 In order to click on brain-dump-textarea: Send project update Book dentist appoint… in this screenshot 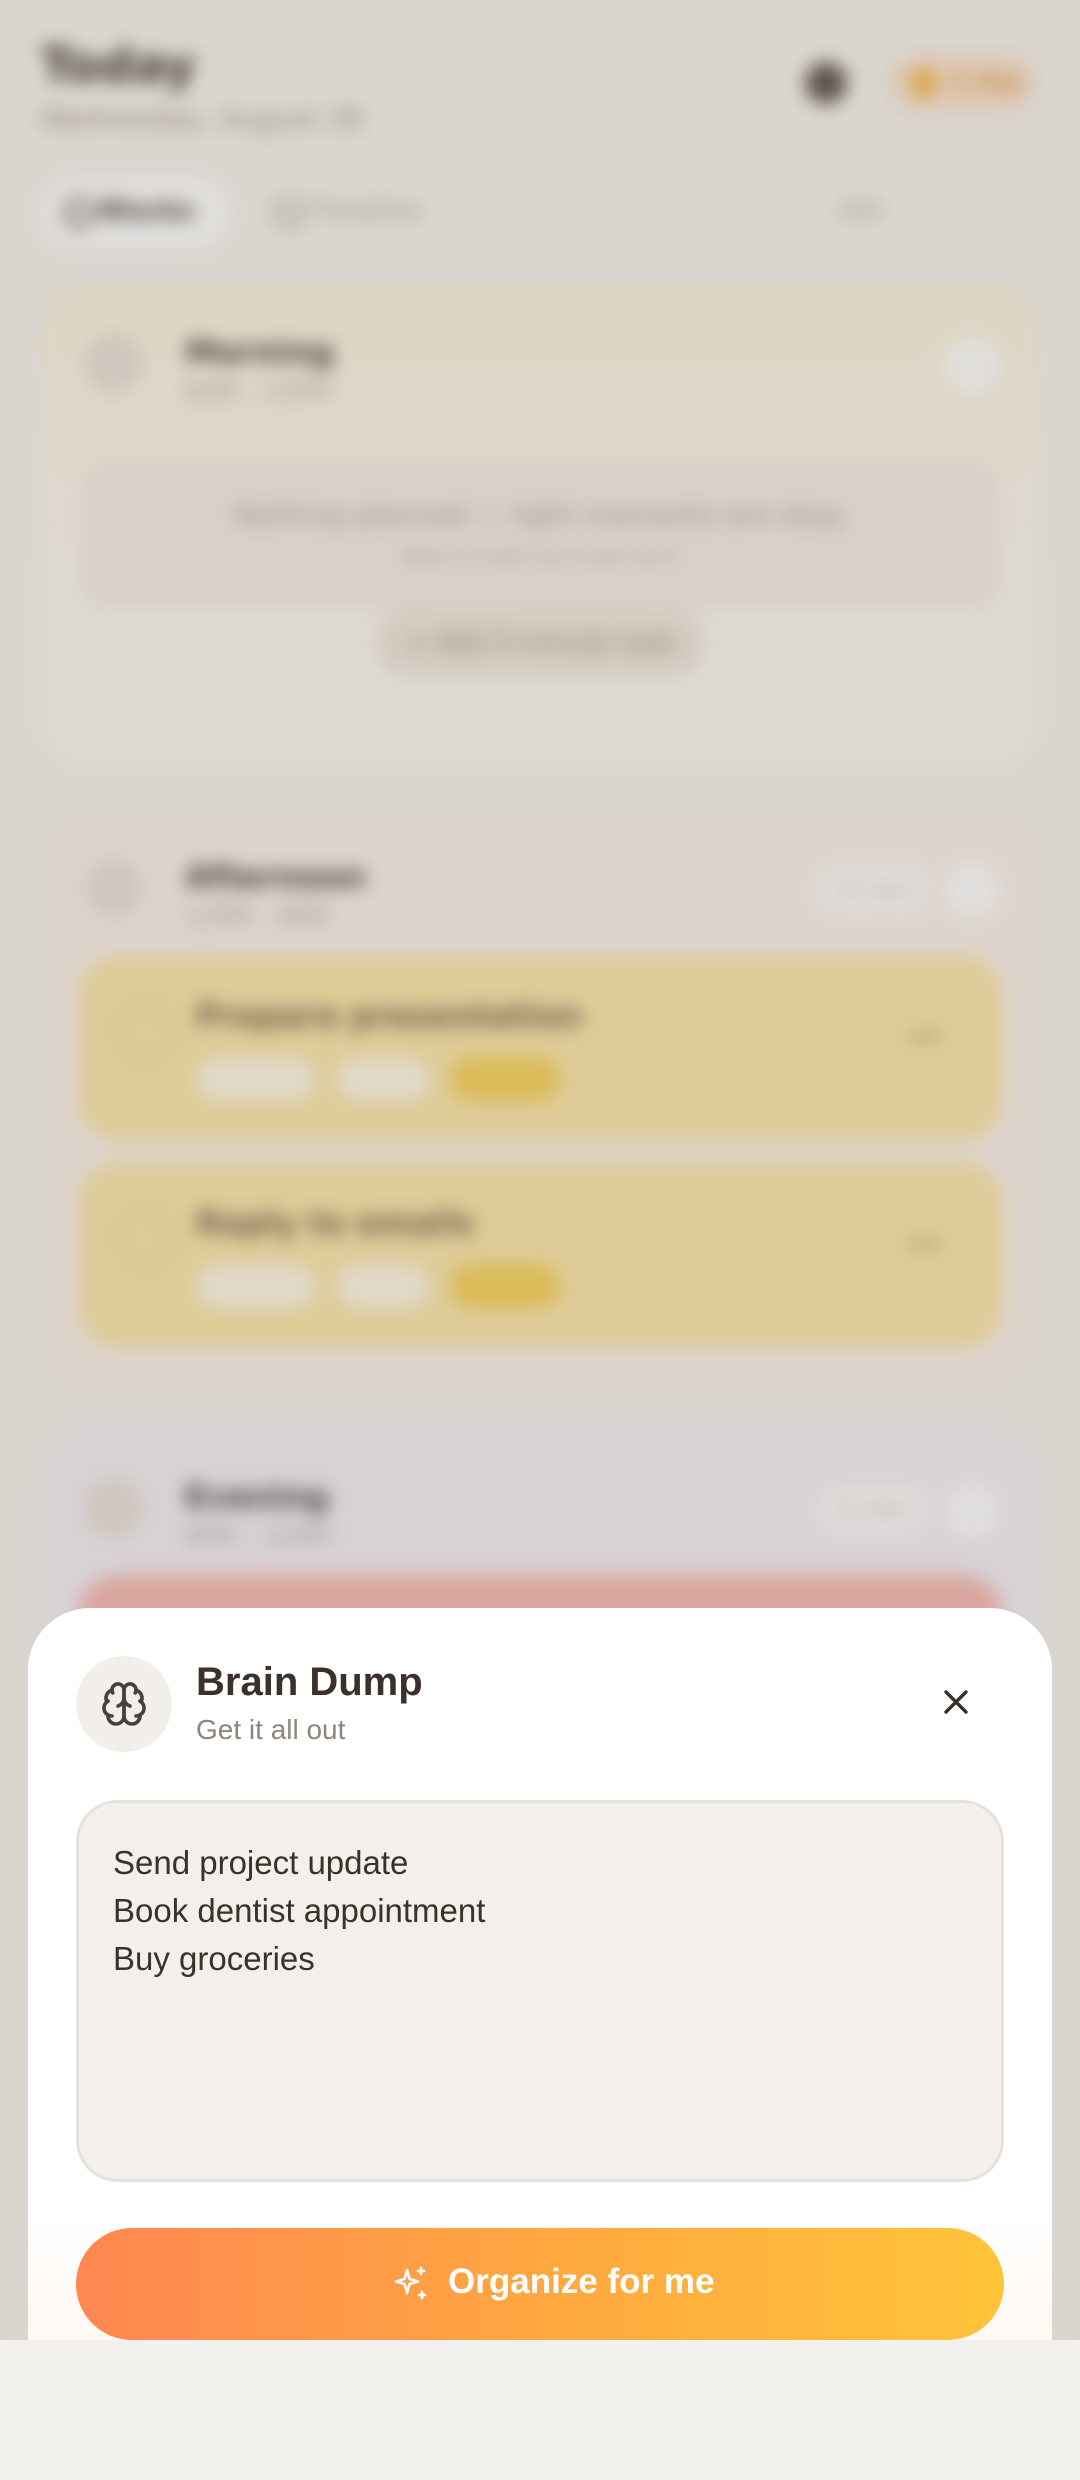, I will do `click(540, 1991)`.